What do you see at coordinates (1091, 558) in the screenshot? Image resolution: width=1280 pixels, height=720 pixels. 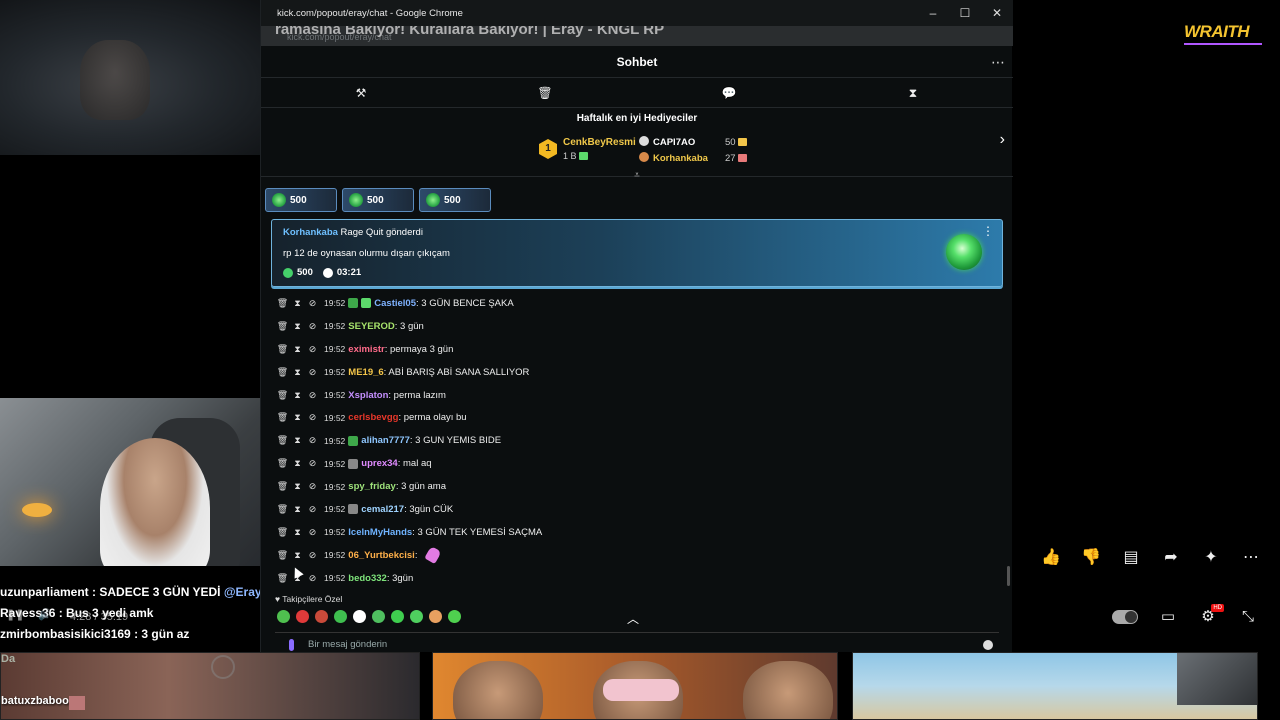 I see `dislike-icon: 👎` at bounding box center [1091, 558].